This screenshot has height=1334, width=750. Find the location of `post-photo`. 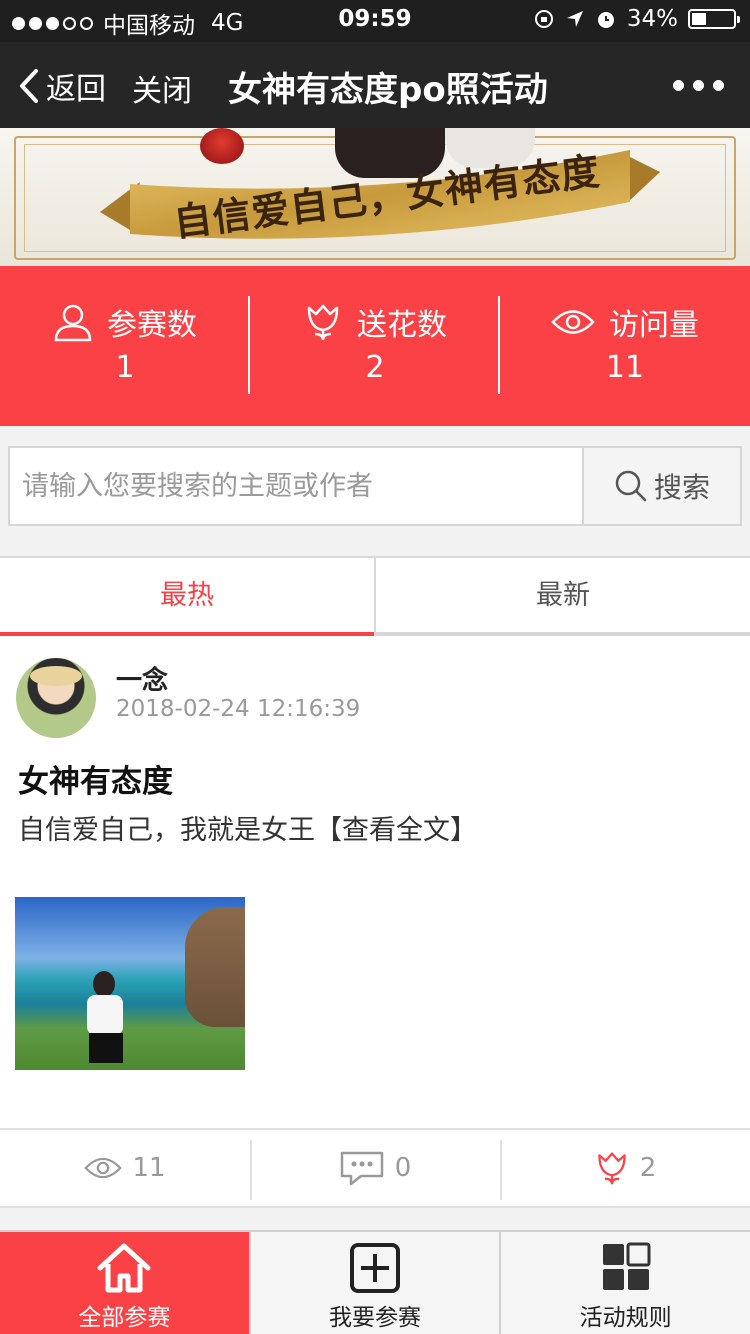

post-photo is located at coordinates (130, 983).